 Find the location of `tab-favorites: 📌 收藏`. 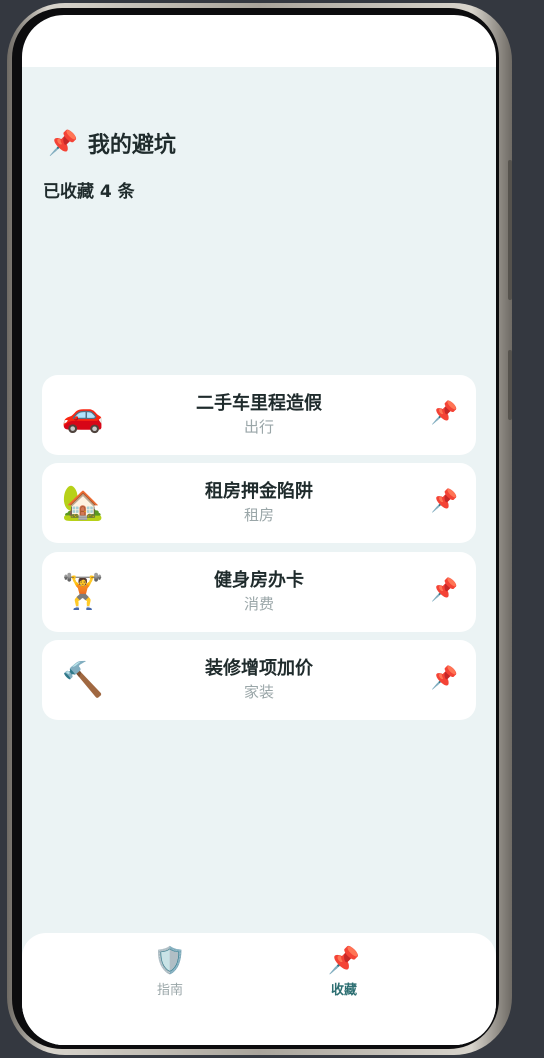

tab-favorites: 📌 收藏 is located at coordinates (344, 971).